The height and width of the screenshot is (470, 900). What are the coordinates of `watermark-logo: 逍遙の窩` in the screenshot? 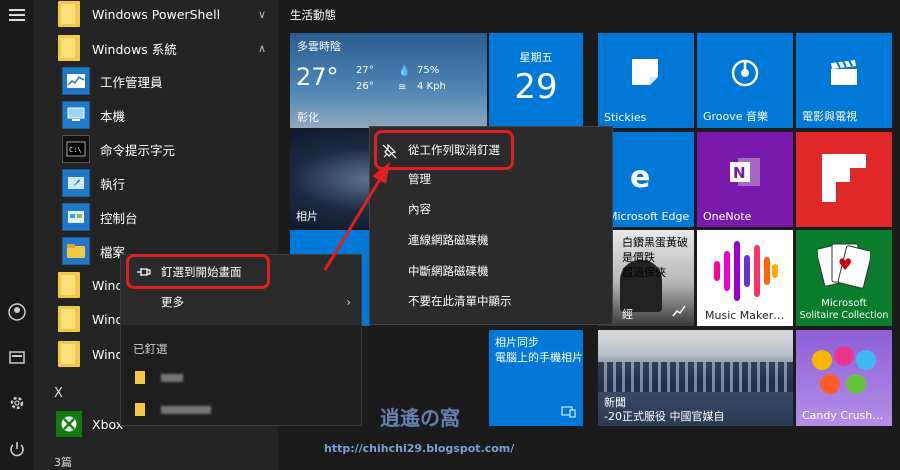 It's located at (420, 418).